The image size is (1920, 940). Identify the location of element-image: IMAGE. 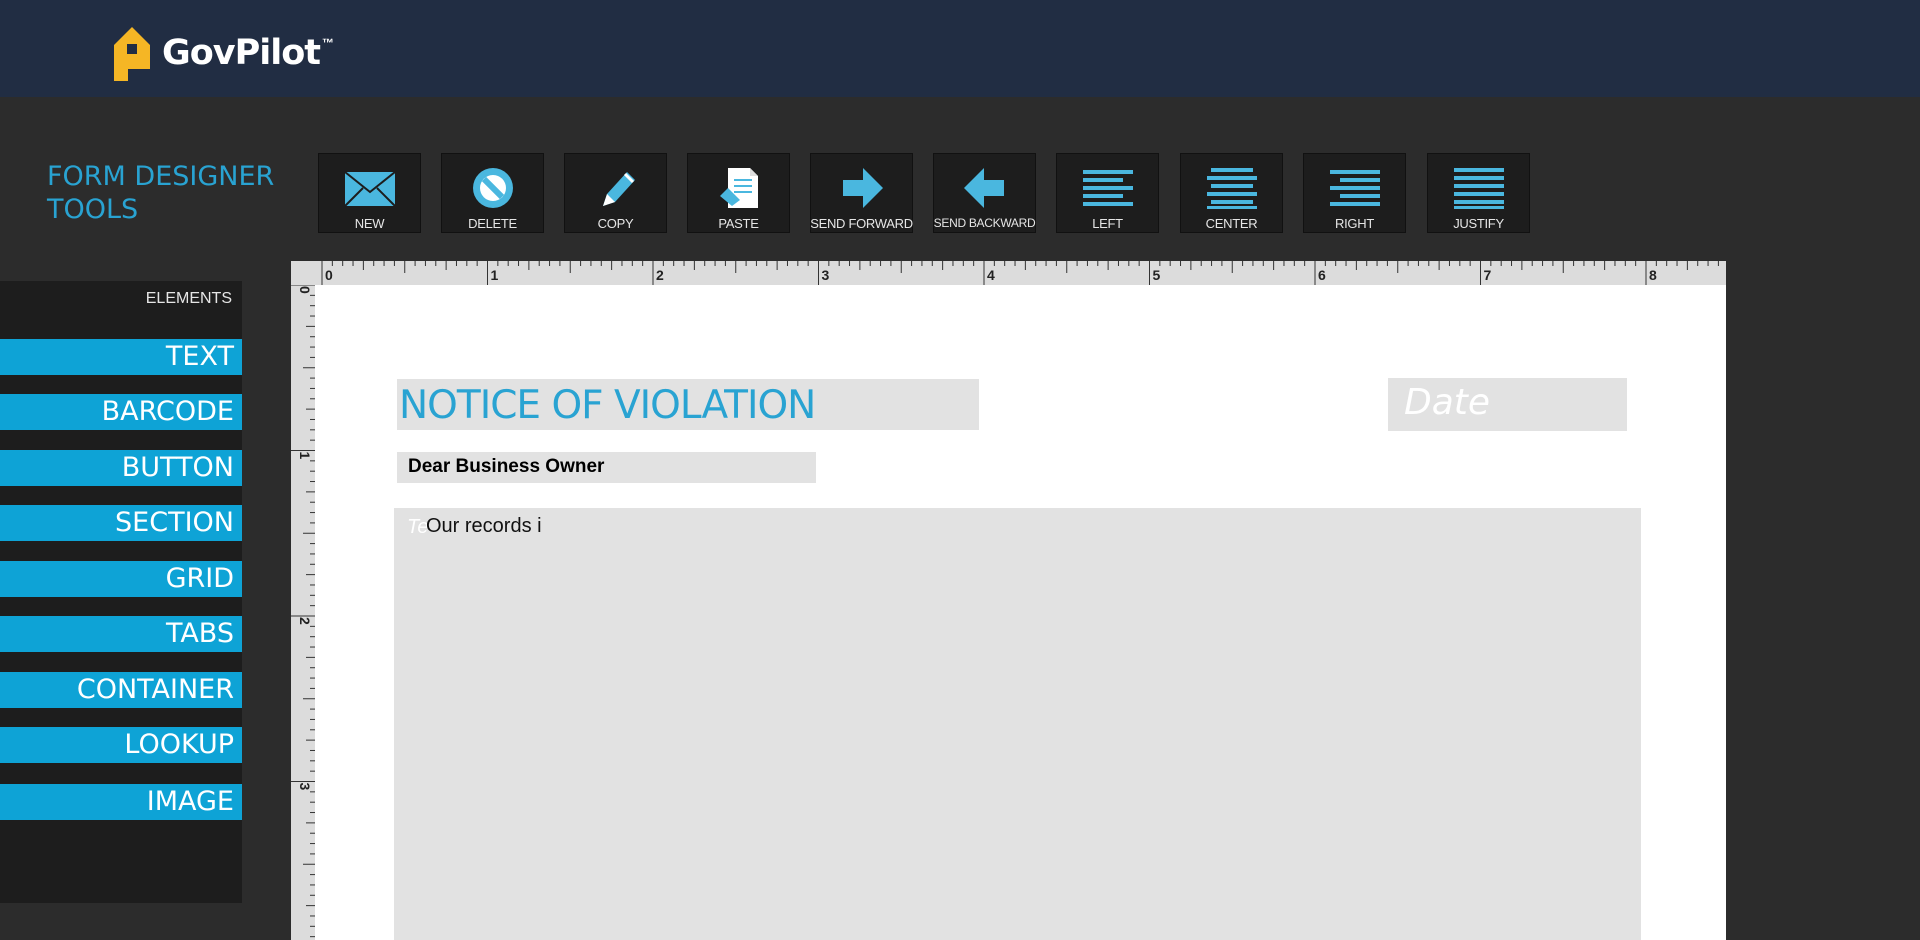
(121, 802).